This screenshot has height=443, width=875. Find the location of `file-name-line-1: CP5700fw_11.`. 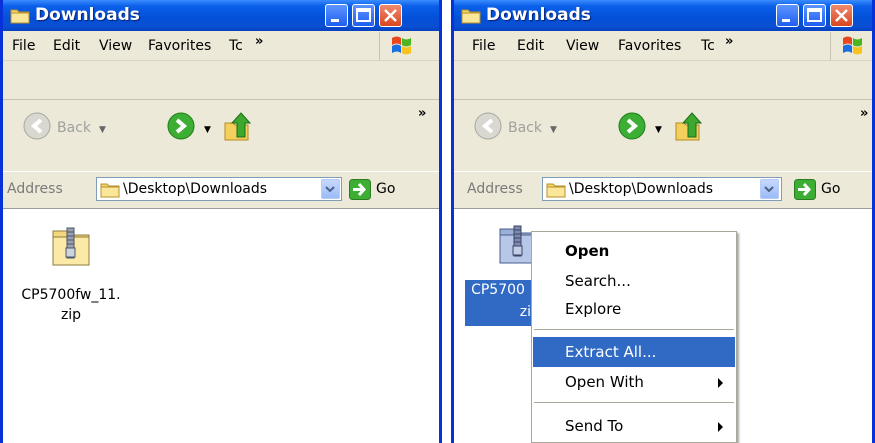

file-name-line-1: CP5700fw_11. is located at coordinates (71, 295).